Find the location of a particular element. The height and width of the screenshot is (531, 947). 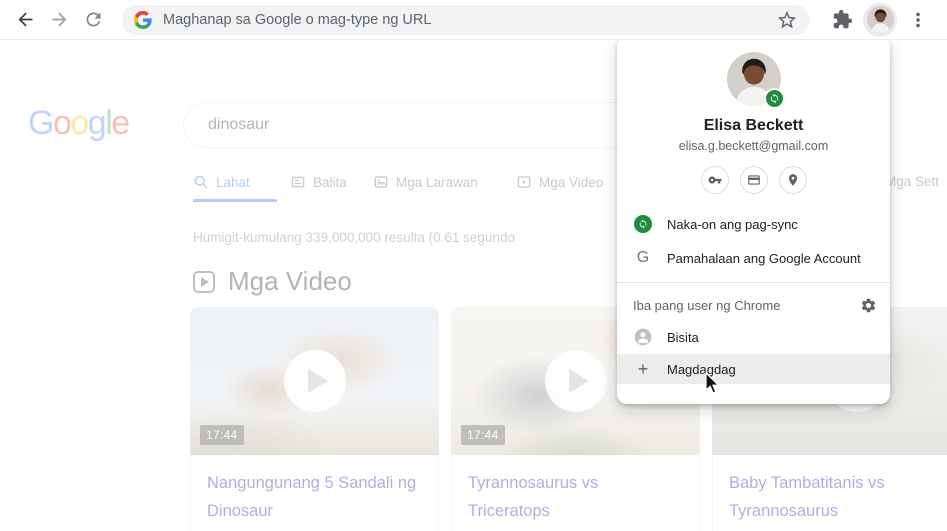

location-pin-icon is located at coordinates (792, 180).